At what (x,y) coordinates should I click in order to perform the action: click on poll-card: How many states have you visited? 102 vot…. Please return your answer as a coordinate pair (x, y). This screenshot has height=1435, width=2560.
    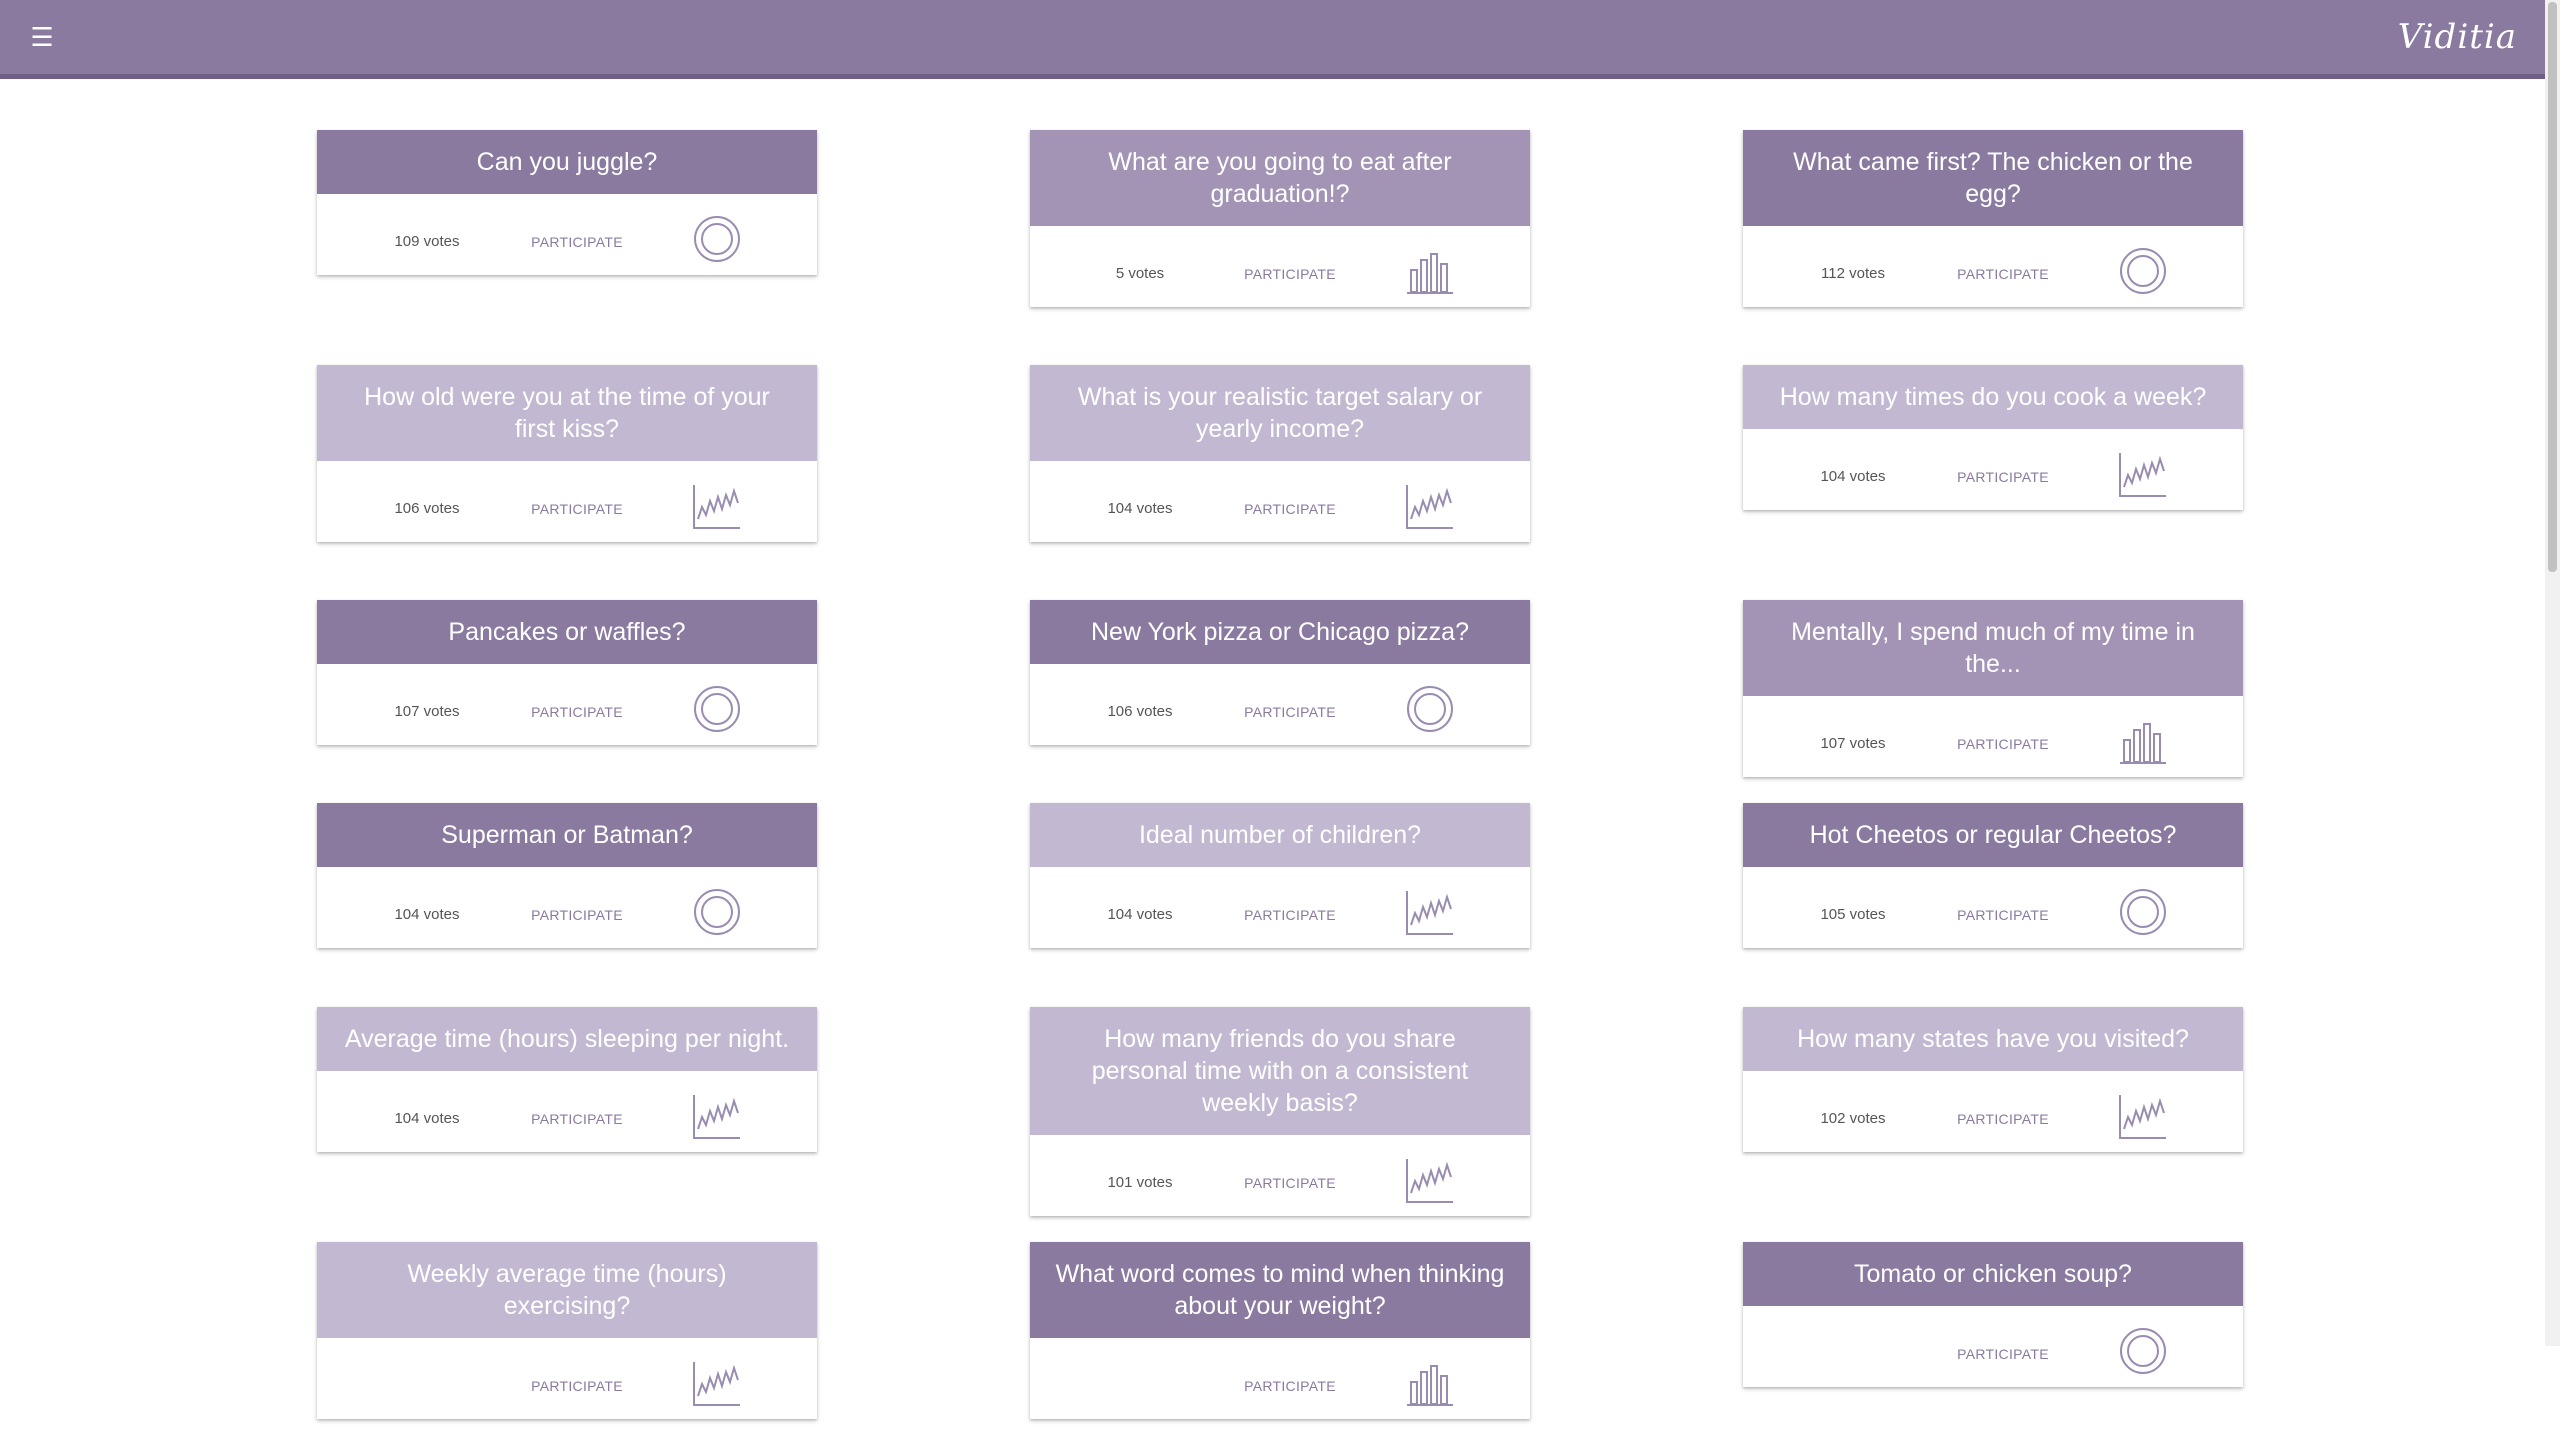
    Looking at the image, I should click on (1993, 1079).